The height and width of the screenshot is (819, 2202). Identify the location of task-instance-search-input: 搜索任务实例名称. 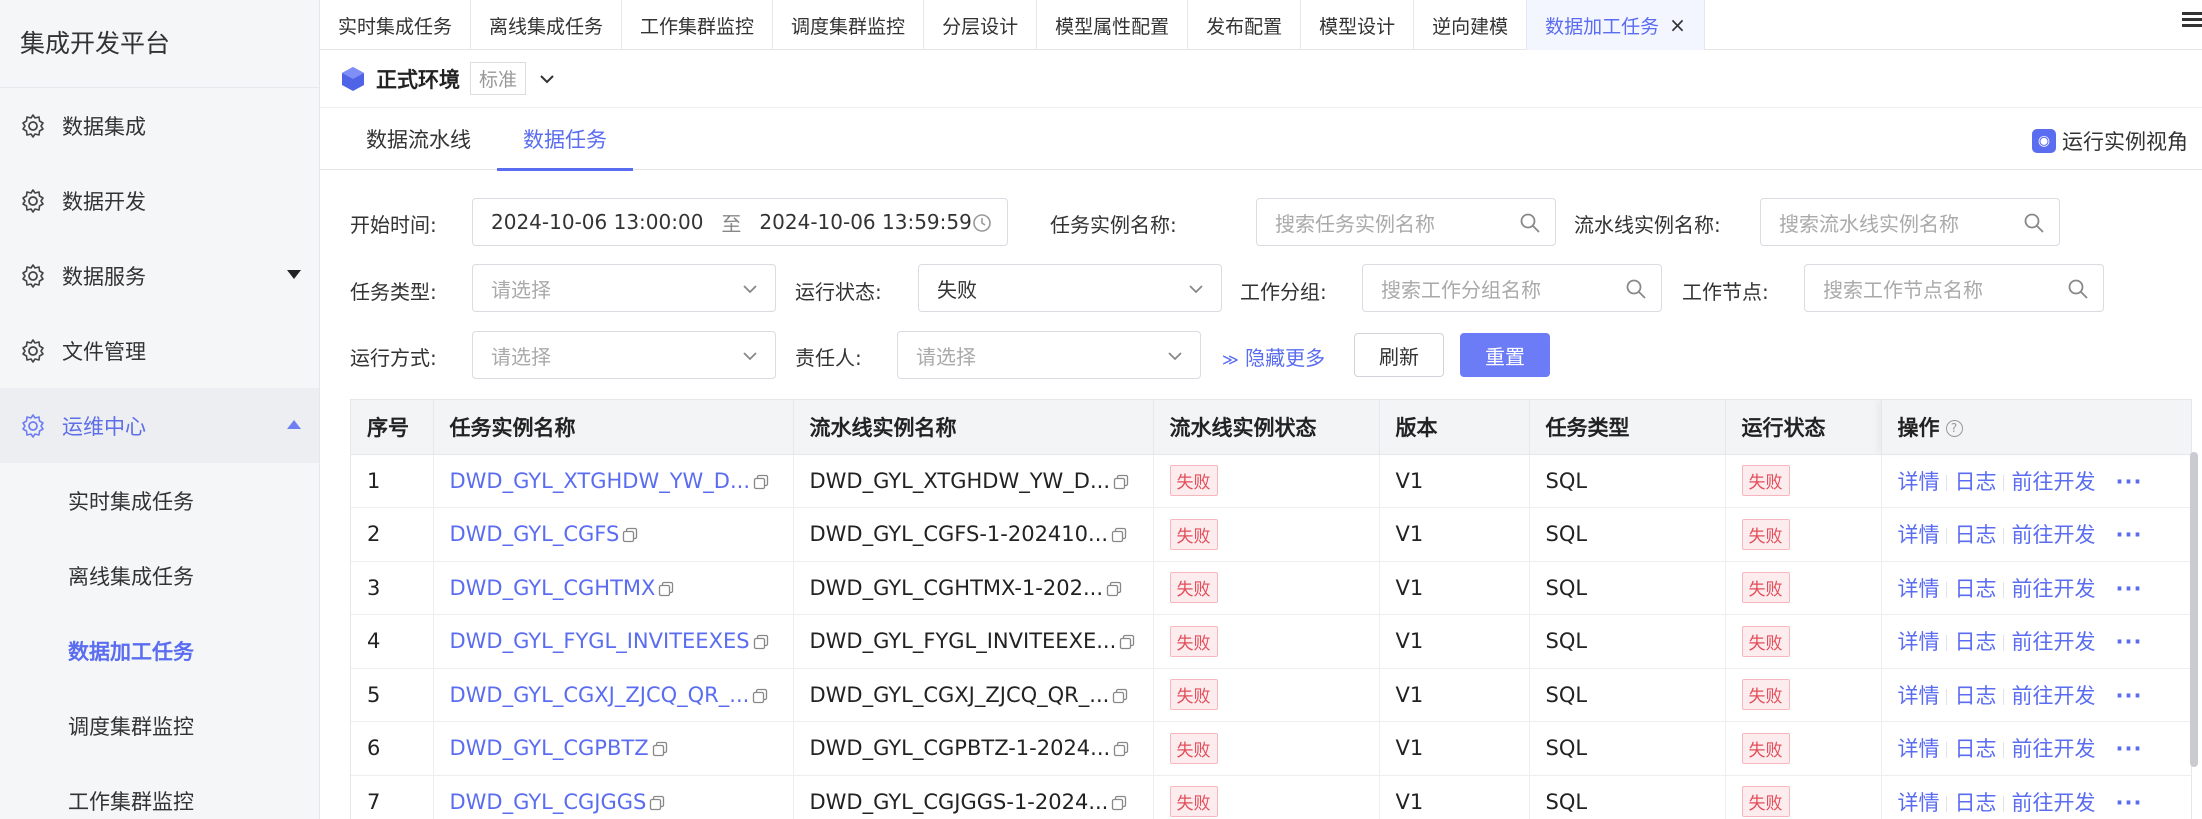
(1406, 222).